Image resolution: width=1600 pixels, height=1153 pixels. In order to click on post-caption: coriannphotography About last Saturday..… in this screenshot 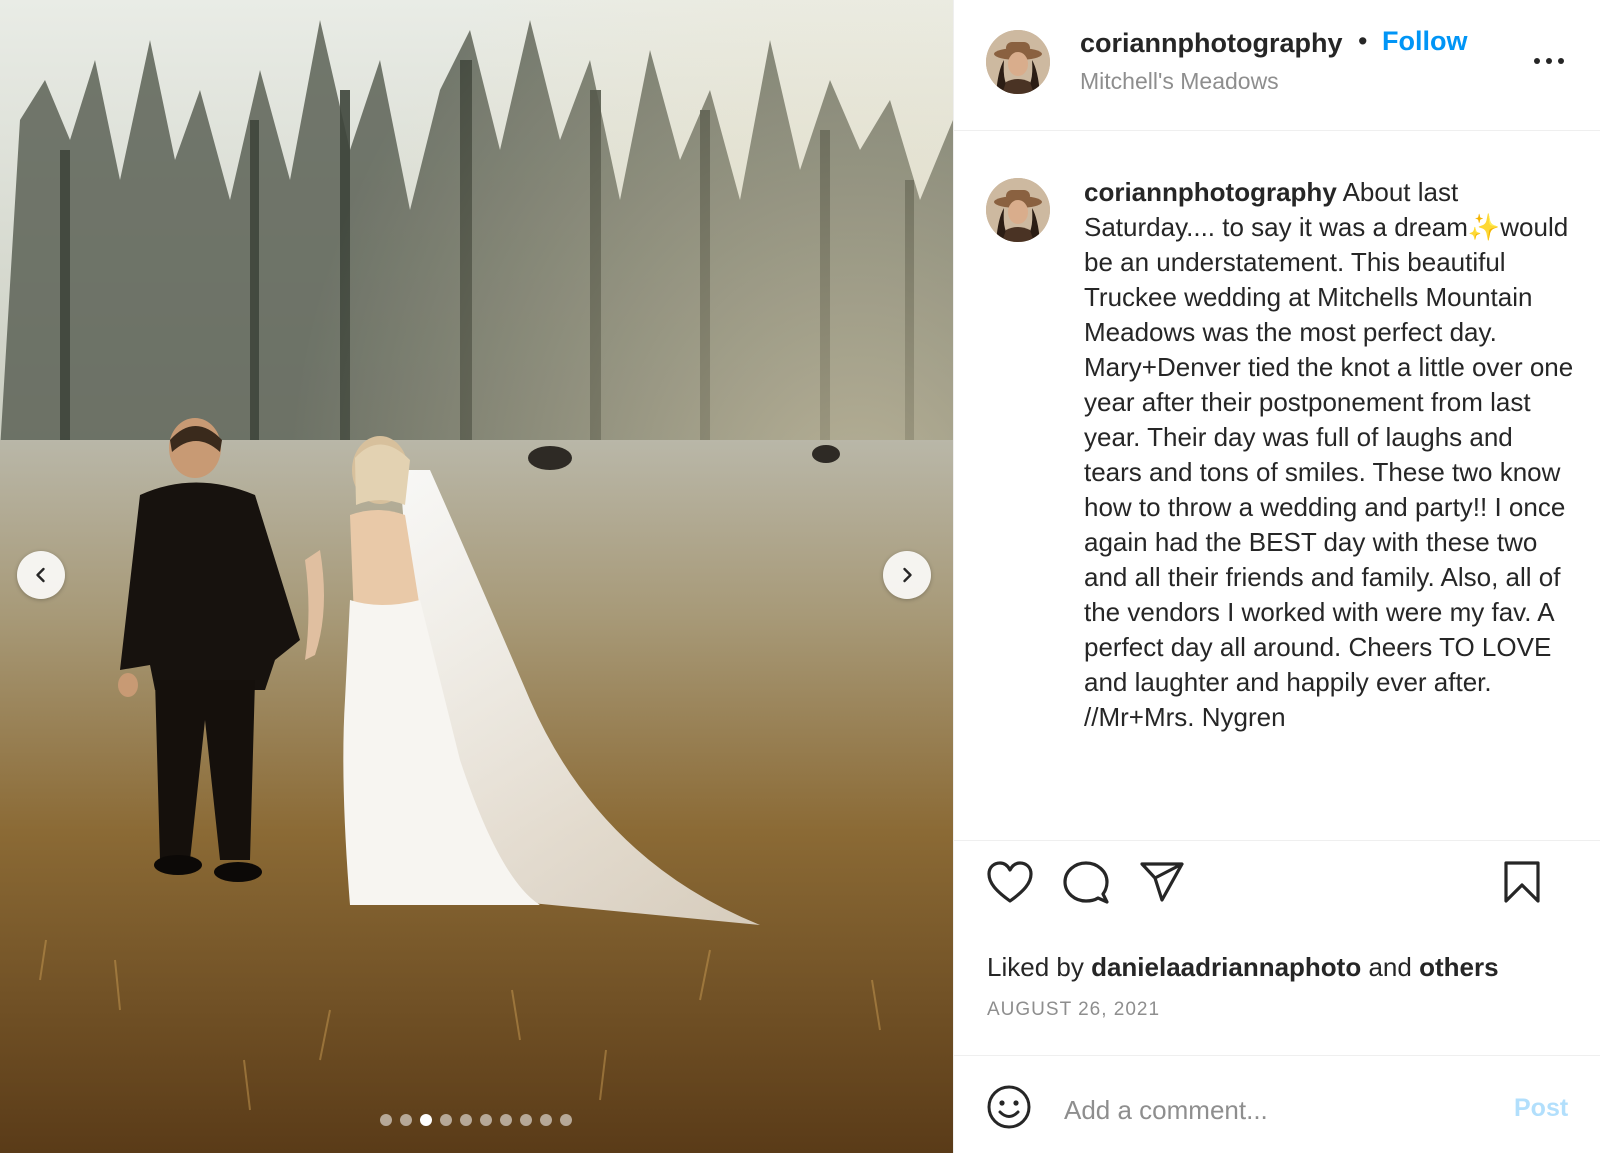, I will do `click(1329, 455)`.